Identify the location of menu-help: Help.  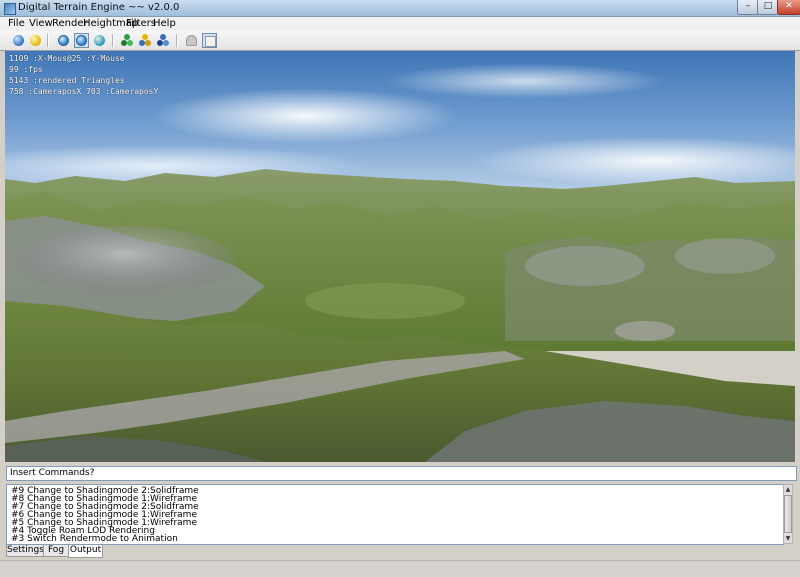
(164, 24).